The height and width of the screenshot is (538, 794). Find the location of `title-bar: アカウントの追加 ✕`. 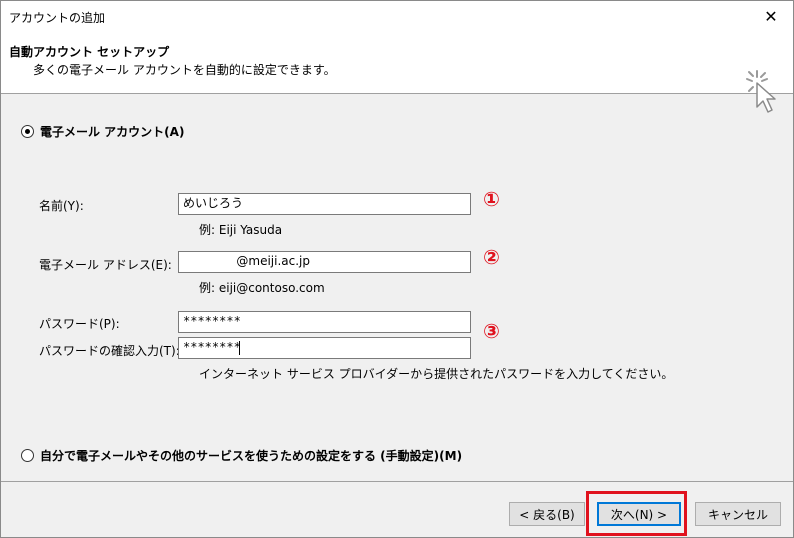

title-bar: アカウントの追加 ✕ is located at coordinates (397, 16).